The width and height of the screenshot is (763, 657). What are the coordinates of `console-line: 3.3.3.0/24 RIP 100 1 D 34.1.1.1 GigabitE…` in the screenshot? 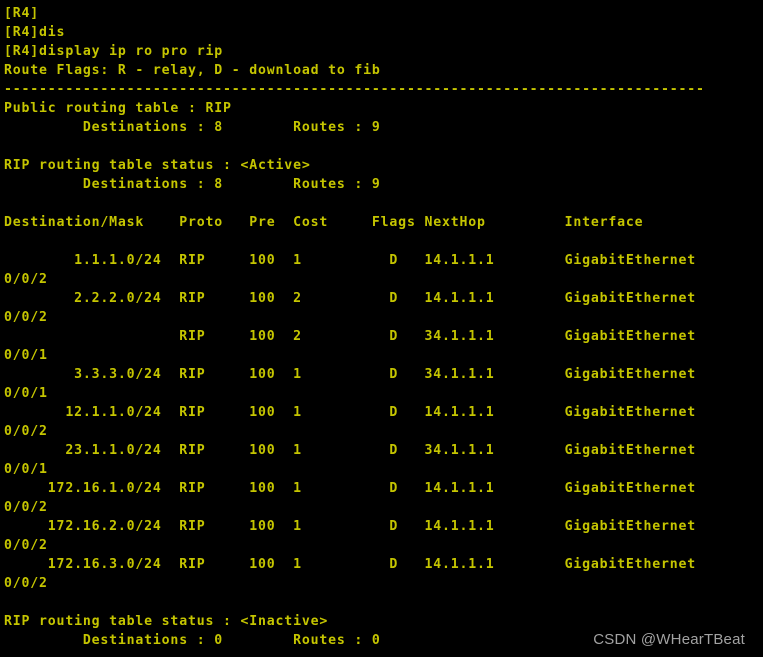 It's located at (350, 374).